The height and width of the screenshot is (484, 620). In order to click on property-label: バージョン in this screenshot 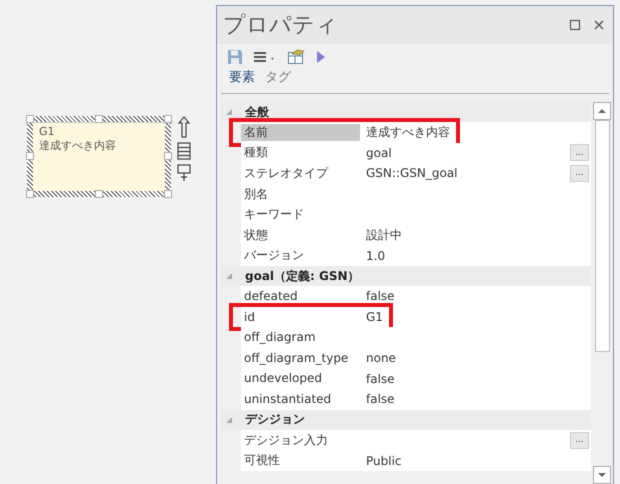, I will do `click(300, 255)`.